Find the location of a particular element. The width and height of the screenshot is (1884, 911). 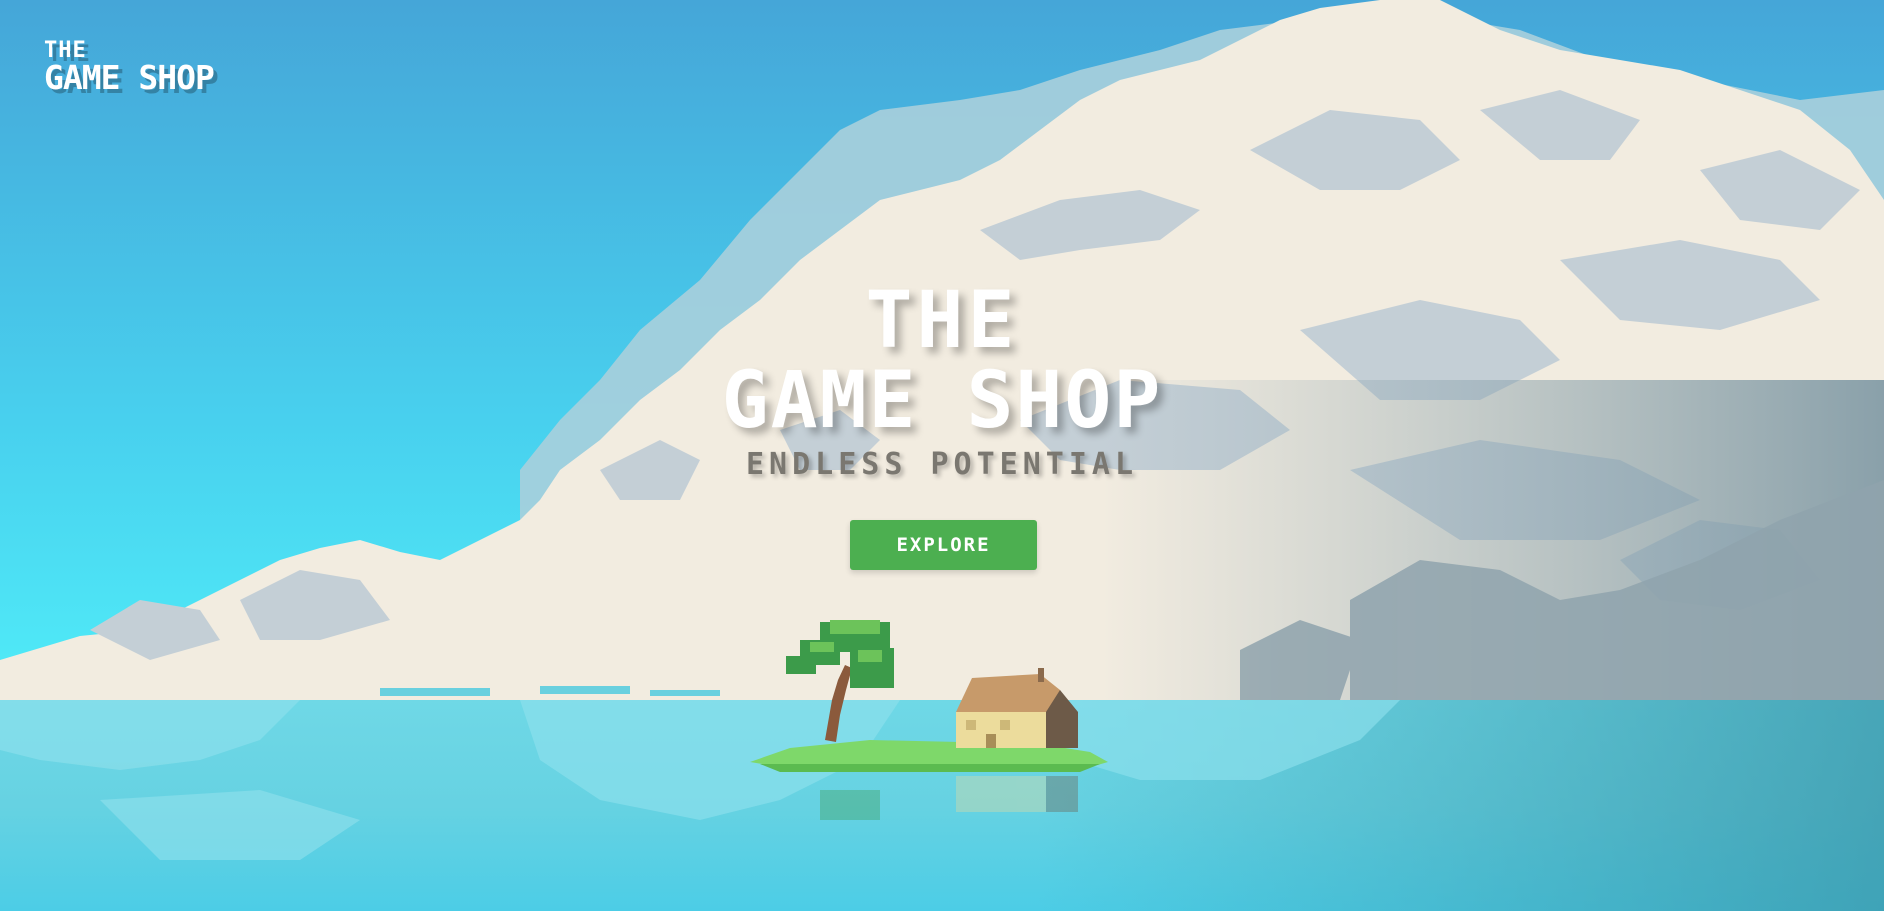

hero-subtitle: ENDLESS POTENTIAL is located at coordinates (942, 464).